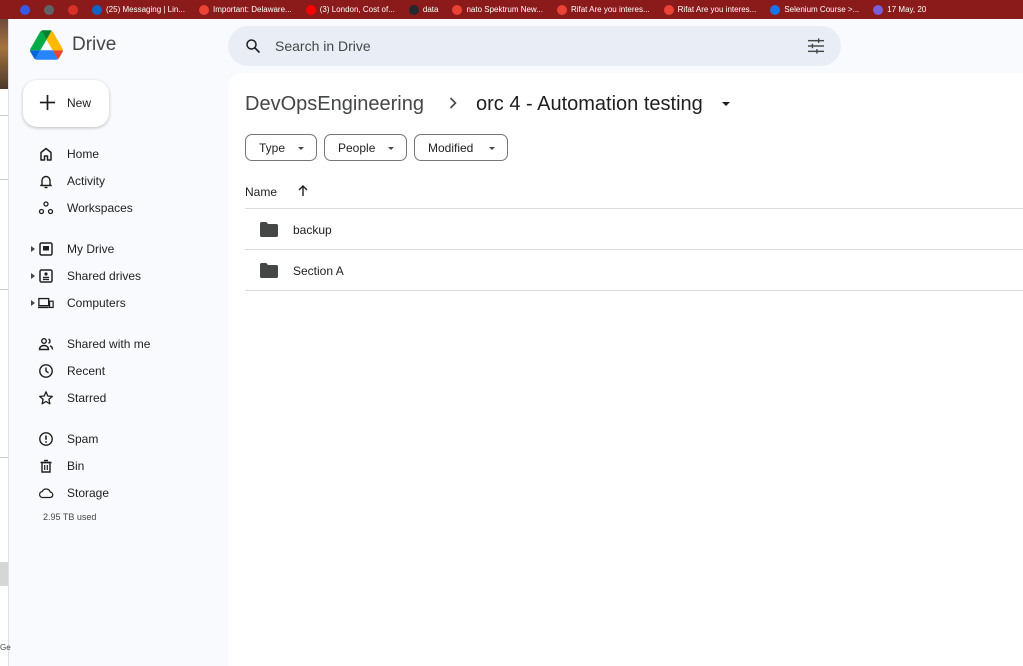 The width and height of the screenshot is (1023, 666). I want to click on sidebar-item-spam: Spam, so click(125, 439).